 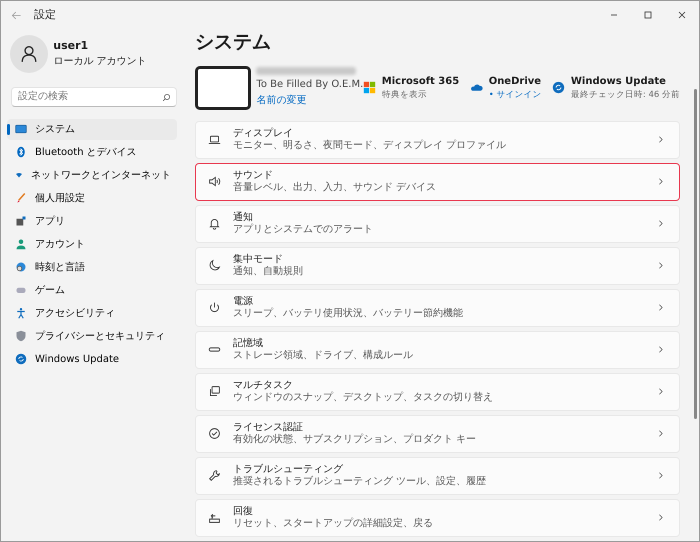 I want to click on sidebar-item: Windows Update, so click(x=92, y=359).